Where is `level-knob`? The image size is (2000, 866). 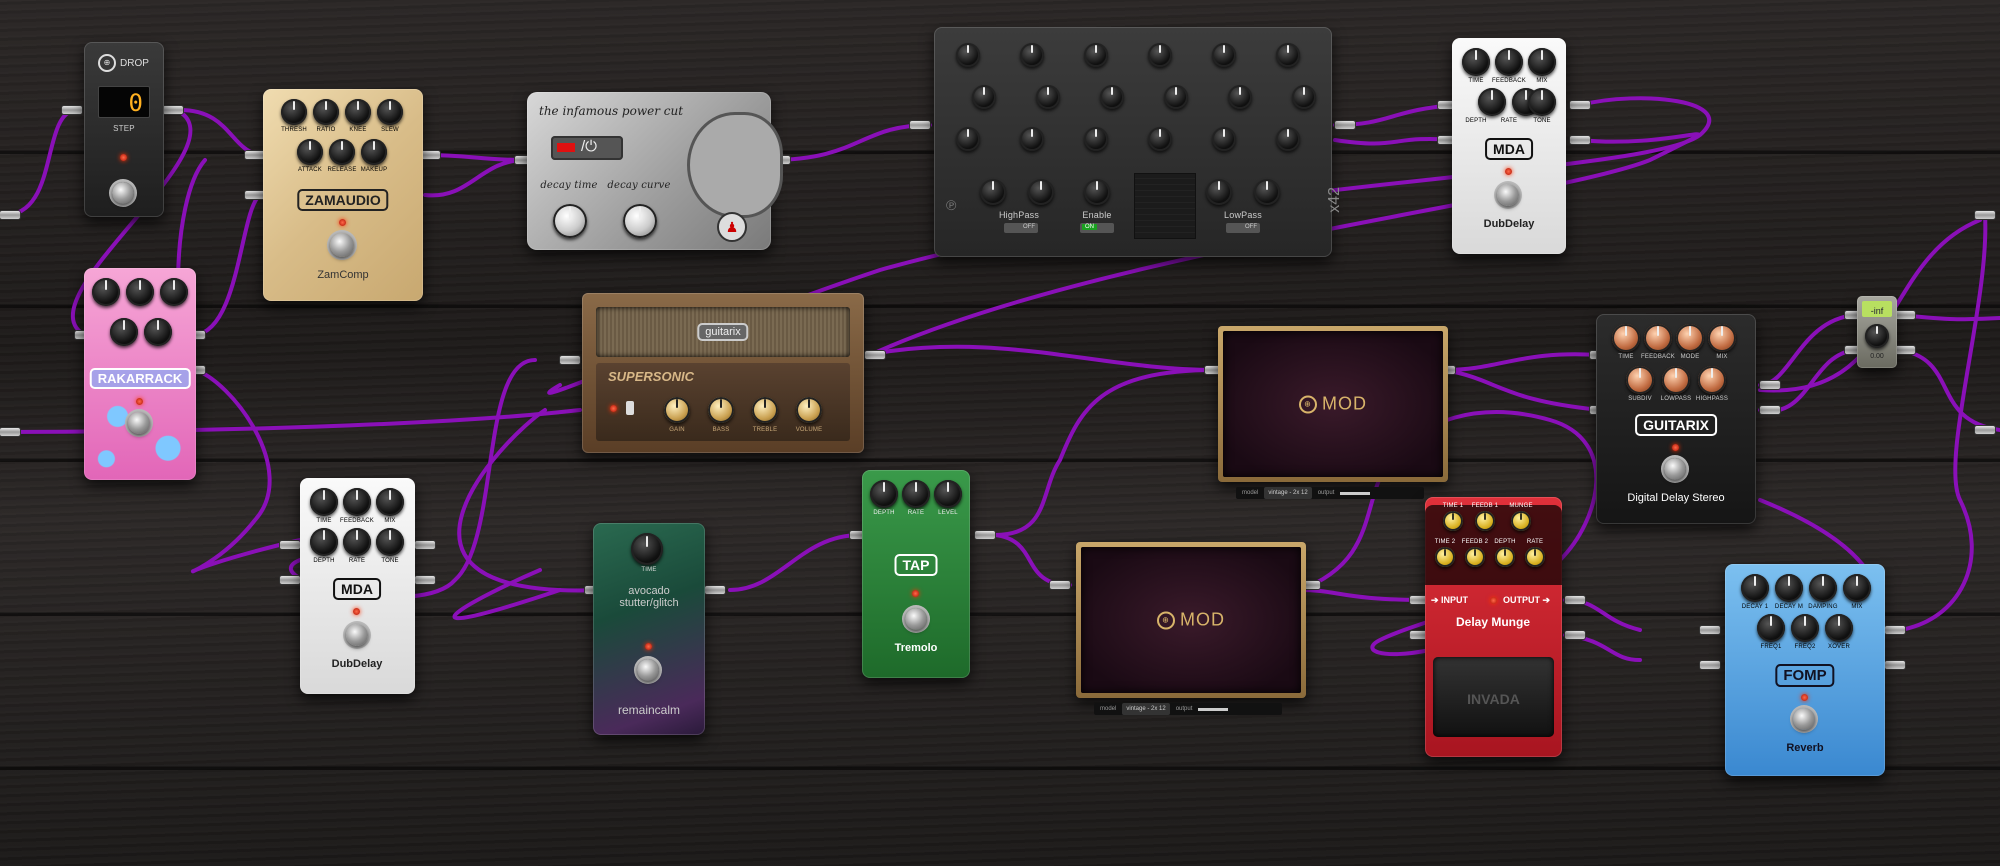 level-knob is located at coordinates (948, 494).